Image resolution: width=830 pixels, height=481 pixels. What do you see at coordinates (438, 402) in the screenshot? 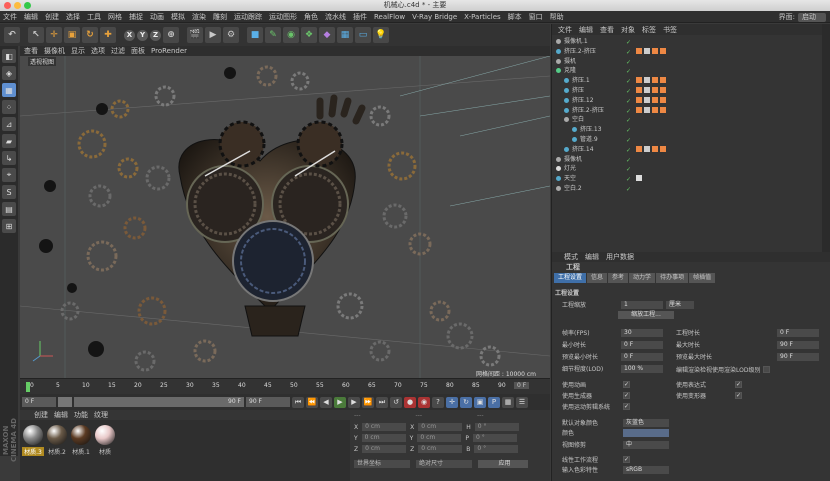
I see `keyframe-selection-icon: ?` at bounding box center [438, 402].